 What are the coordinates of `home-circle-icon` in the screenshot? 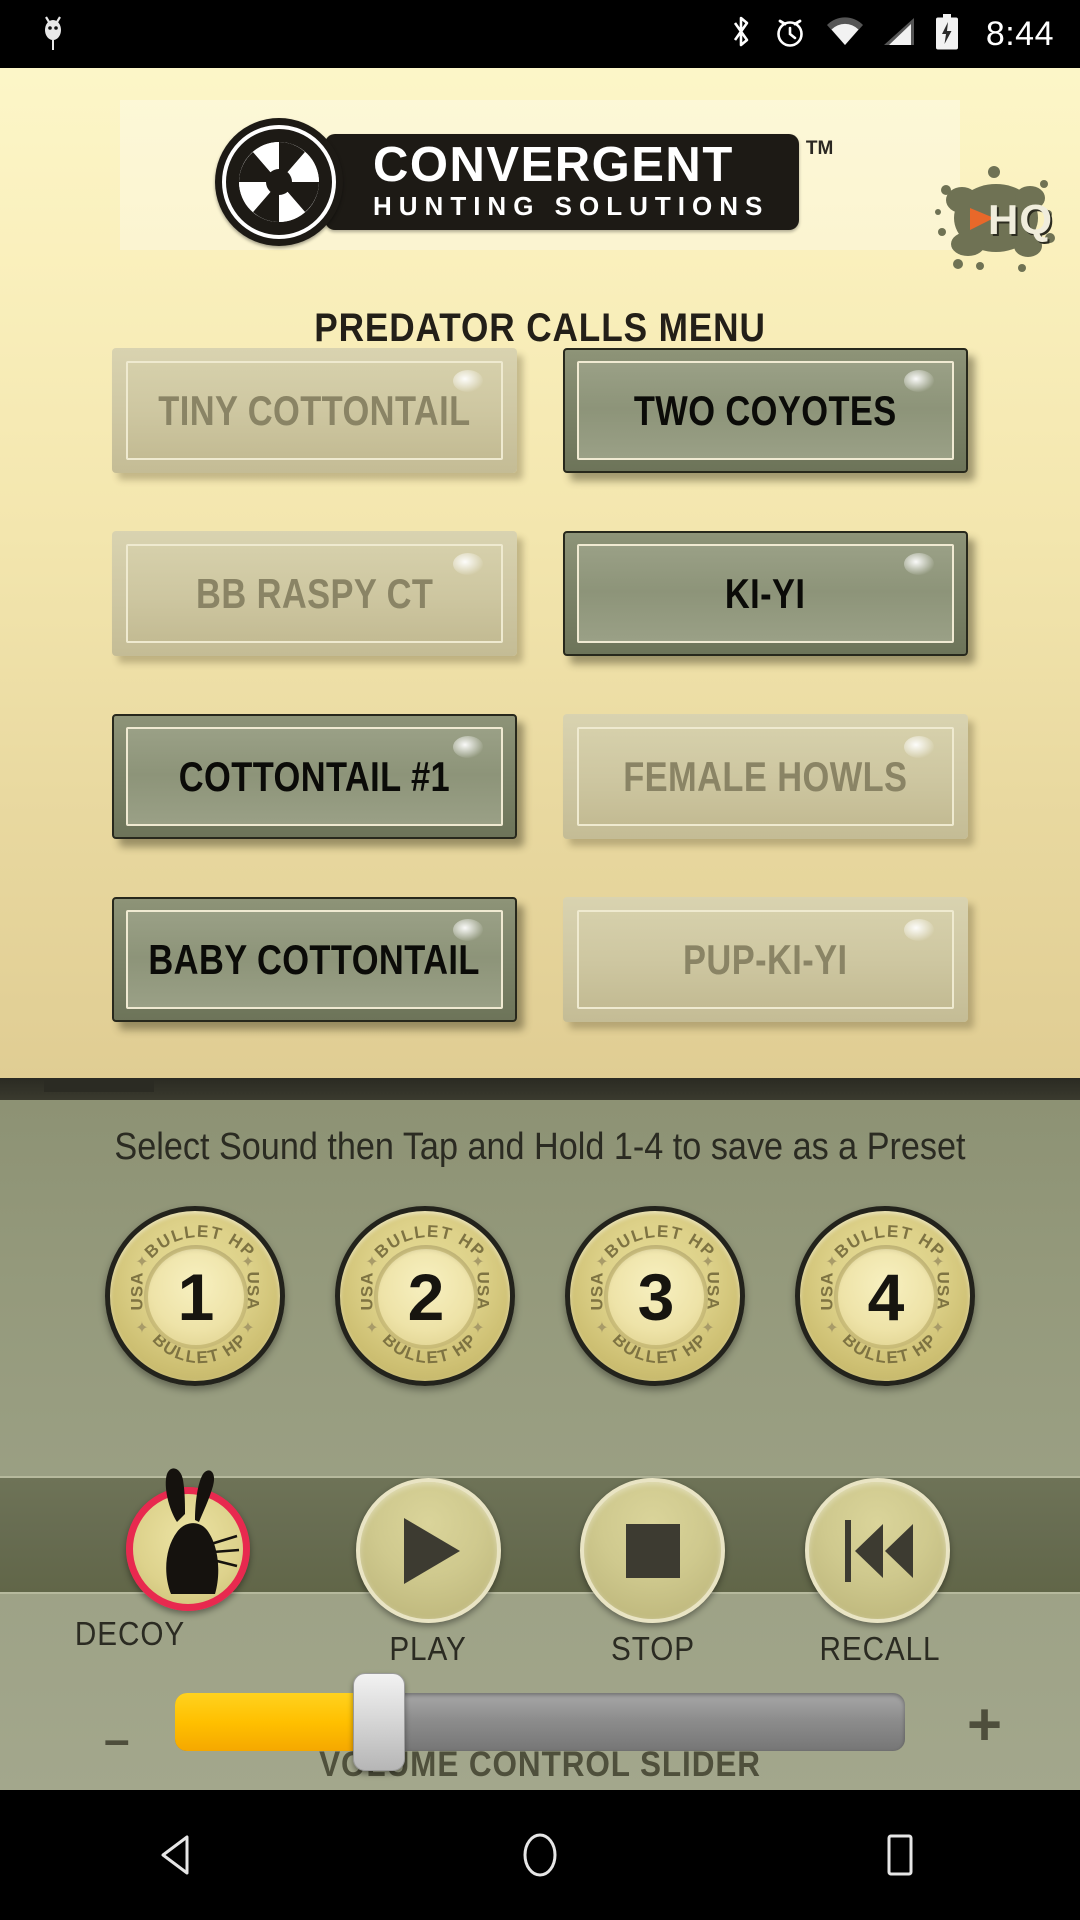 It's located at (540, 1855).